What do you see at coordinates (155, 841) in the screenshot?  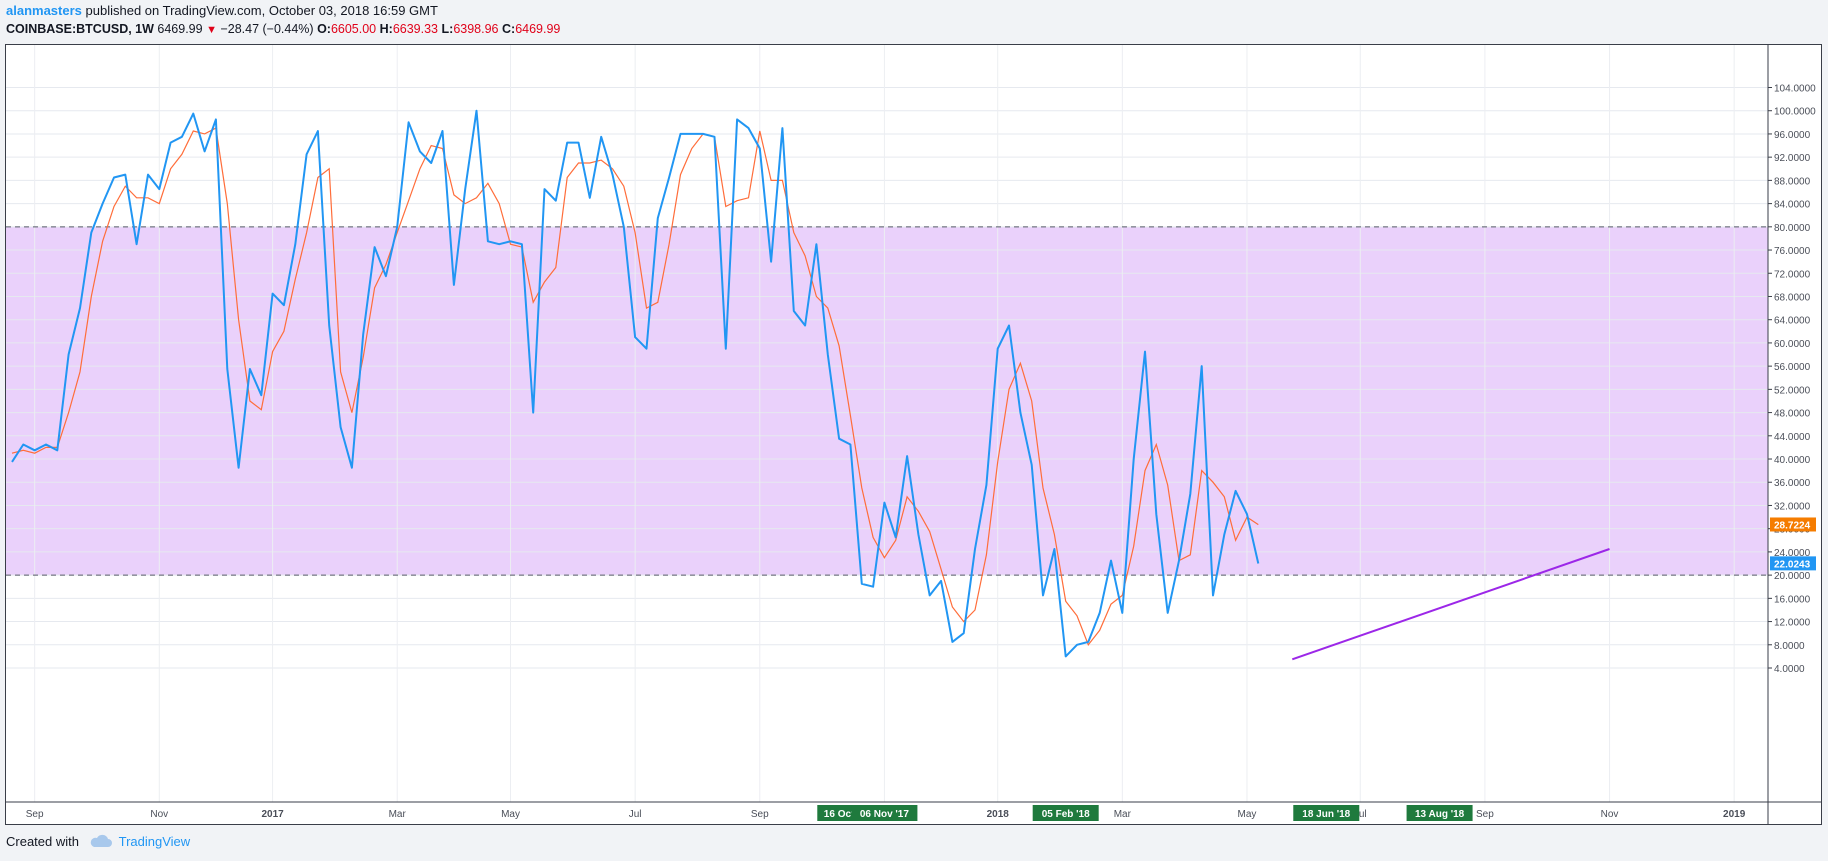 I see `tradingview-brand-link: TradingView` at bounding box center [155, 841].